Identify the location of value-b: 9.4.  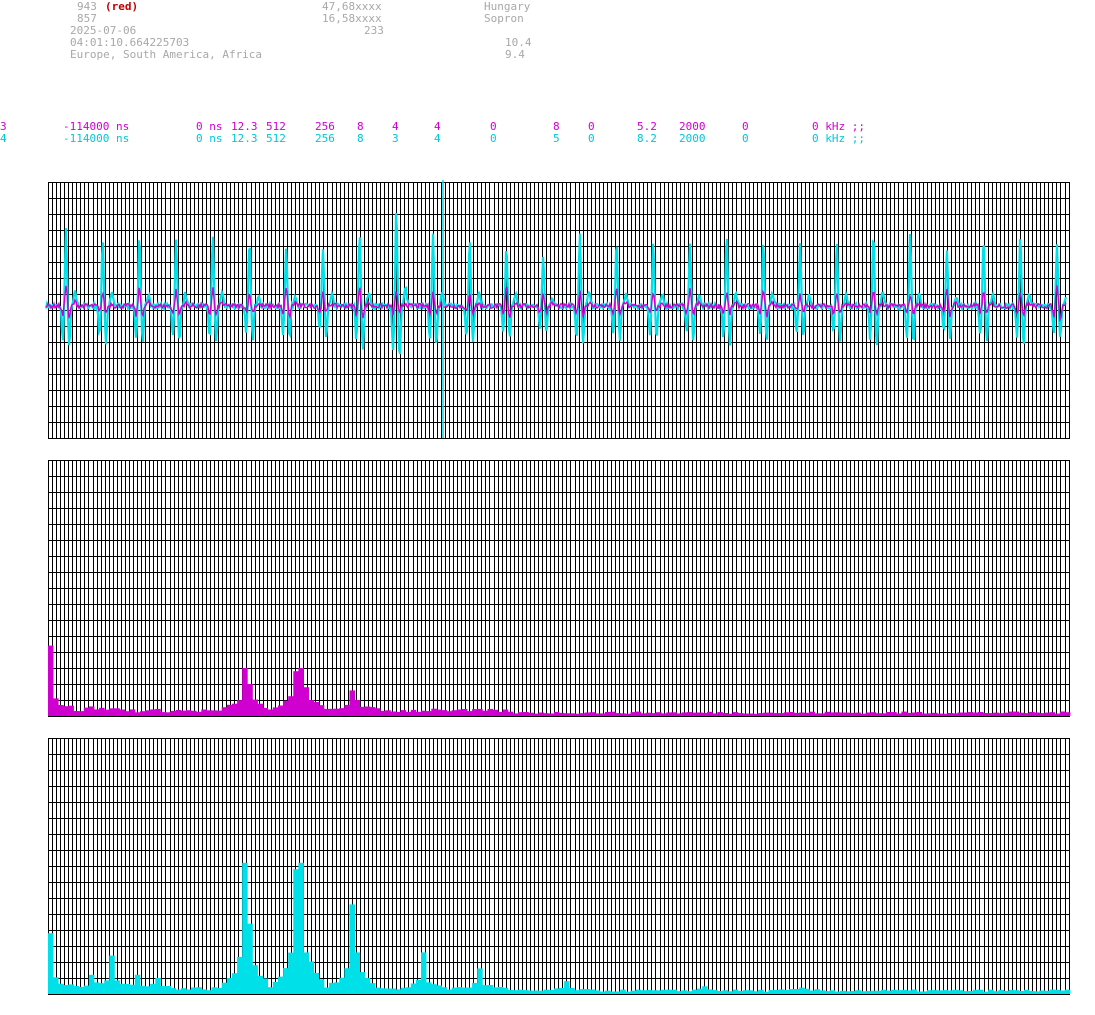
(515, 54).